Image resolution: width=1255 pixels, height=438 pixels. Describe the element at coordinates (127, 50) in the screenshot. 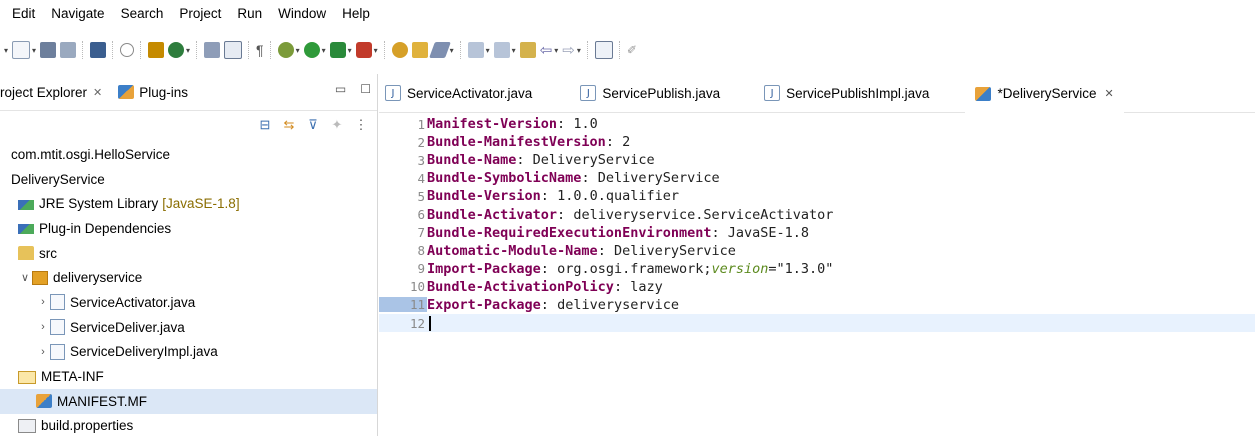

I see `toggle-ant-icon` at that location.